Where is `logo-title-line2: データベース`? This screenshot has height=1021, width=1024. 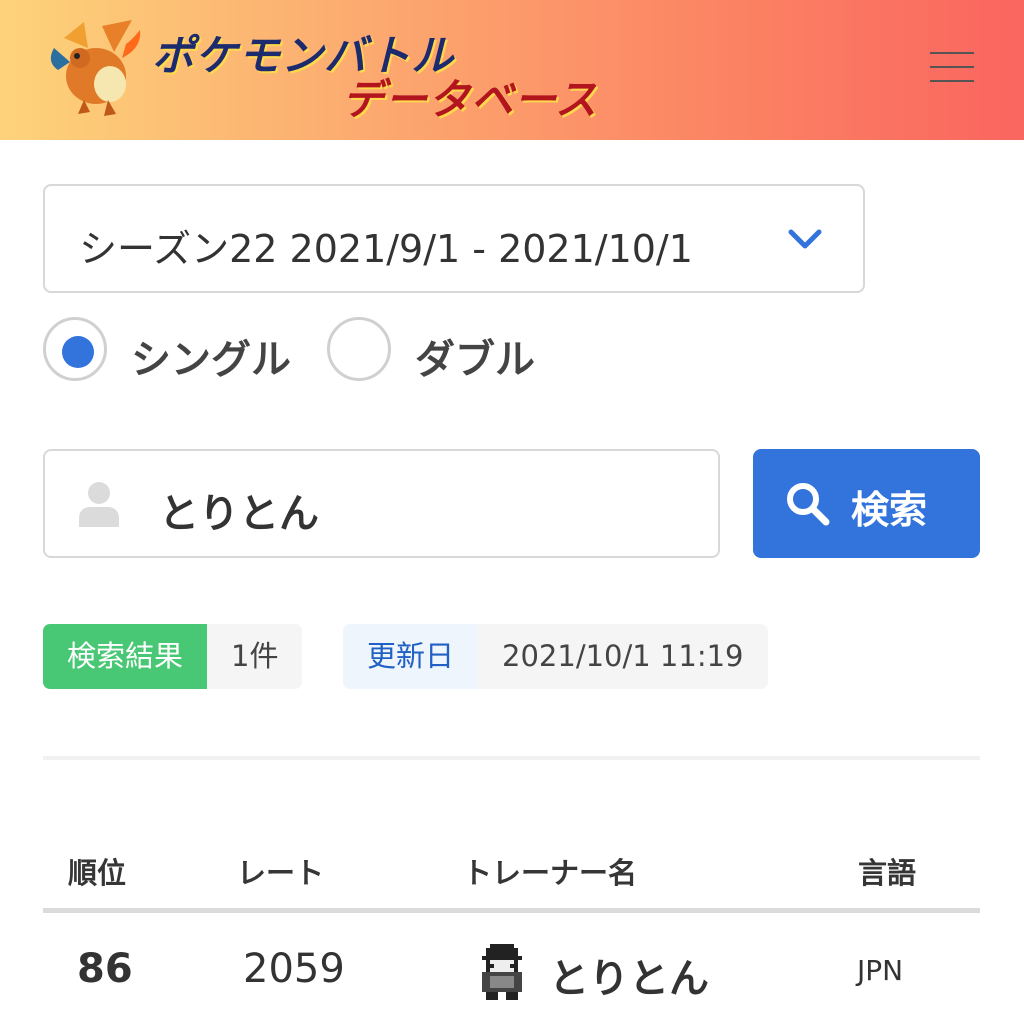 logo-title-line2: データベース is located at coordinates (470, 96).